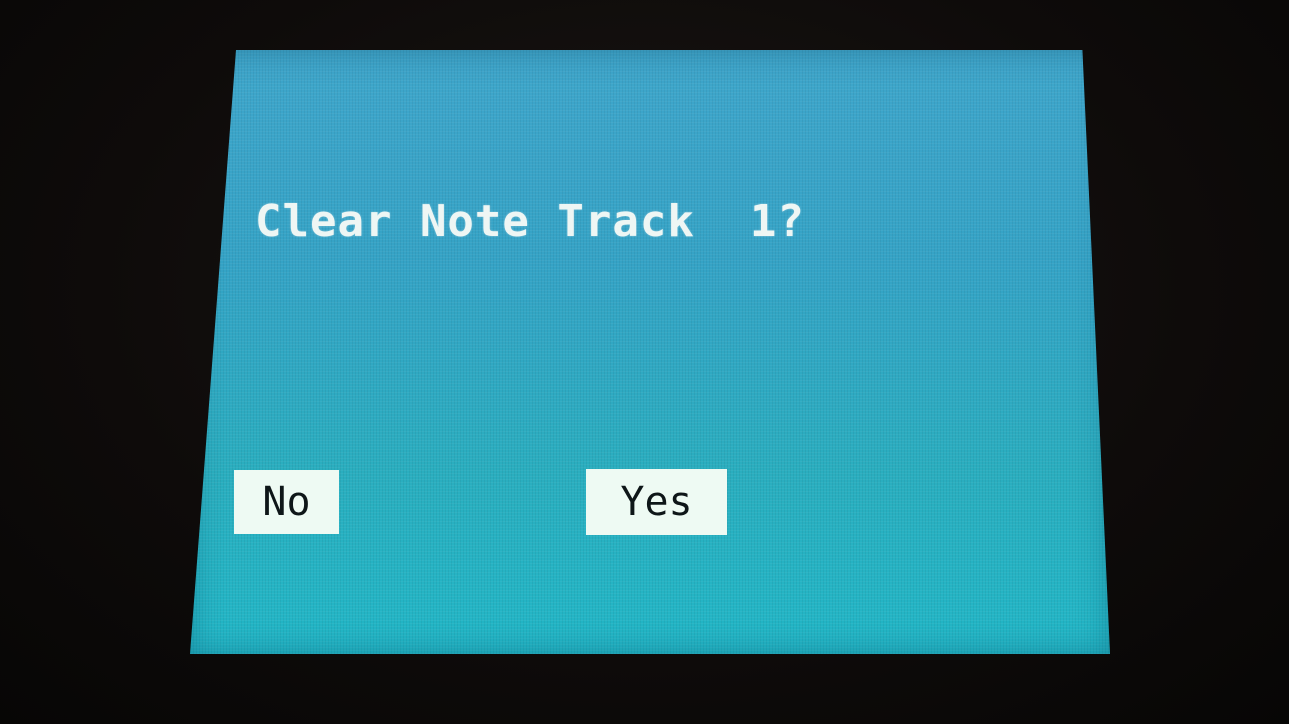 Image resolution: width=1289 pixels, height=724 pixels. I want to click on yes-button-label: Yes, so click(656, 502).